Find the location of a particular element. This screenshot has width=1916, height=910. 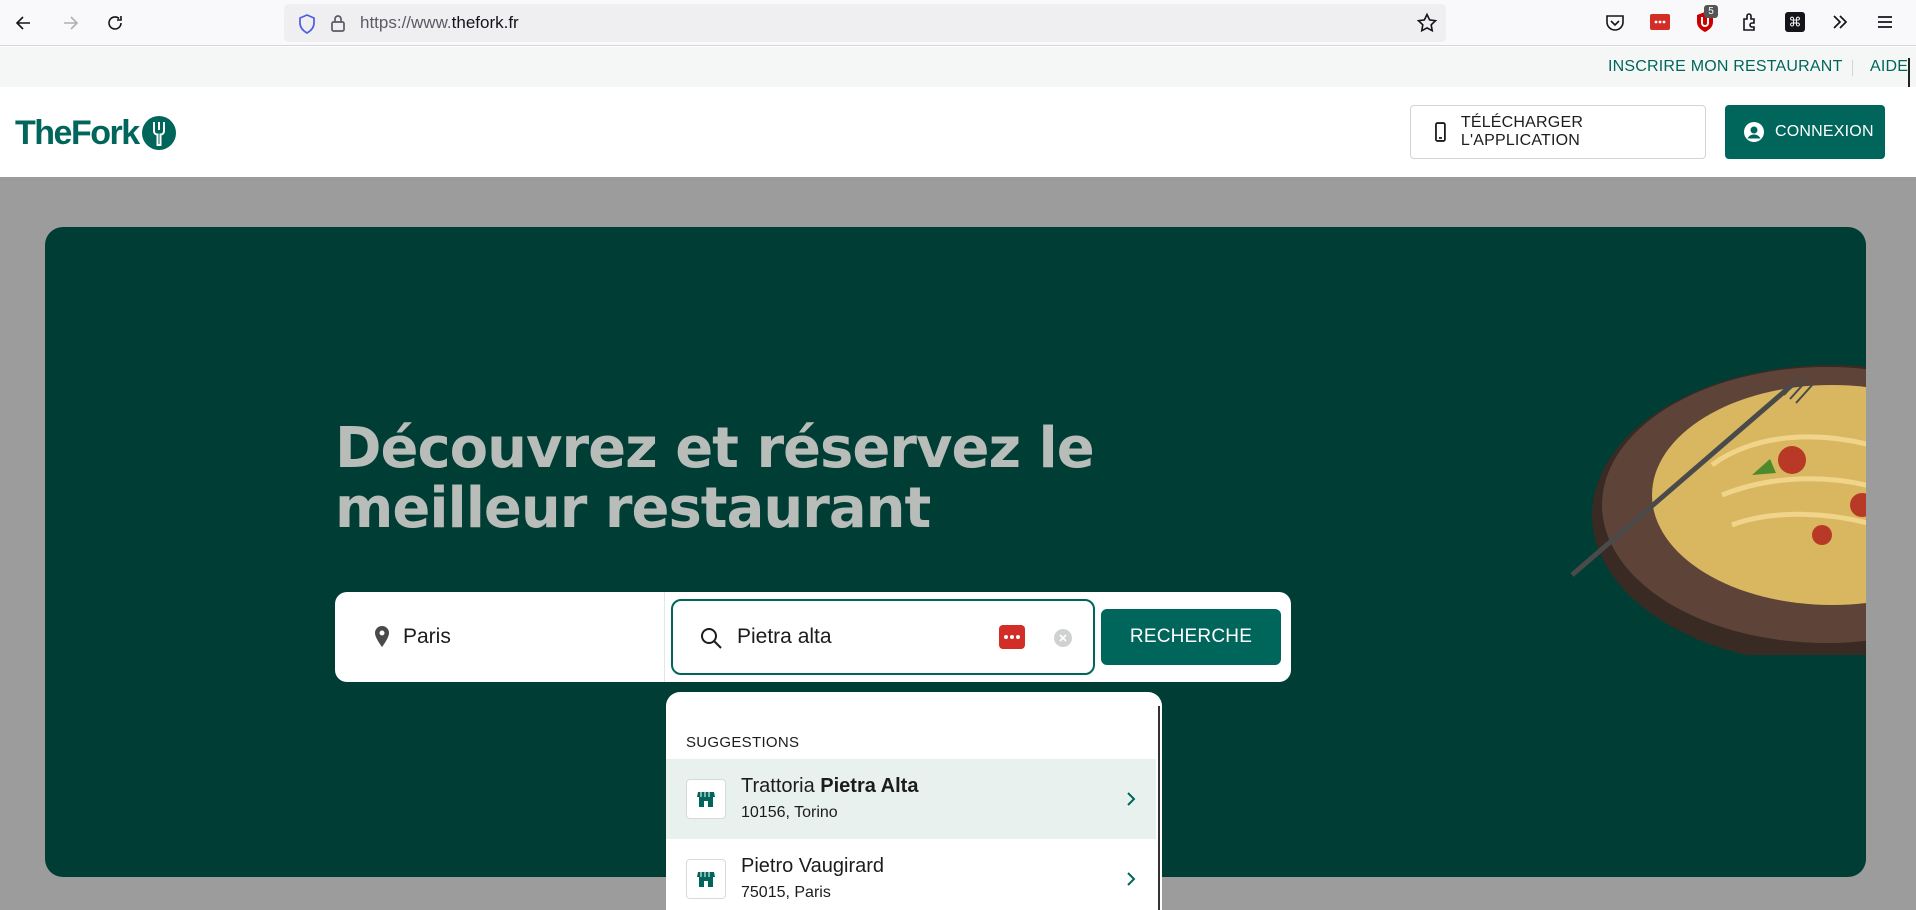

location-value: Paris is located at coordinates (427, 636).